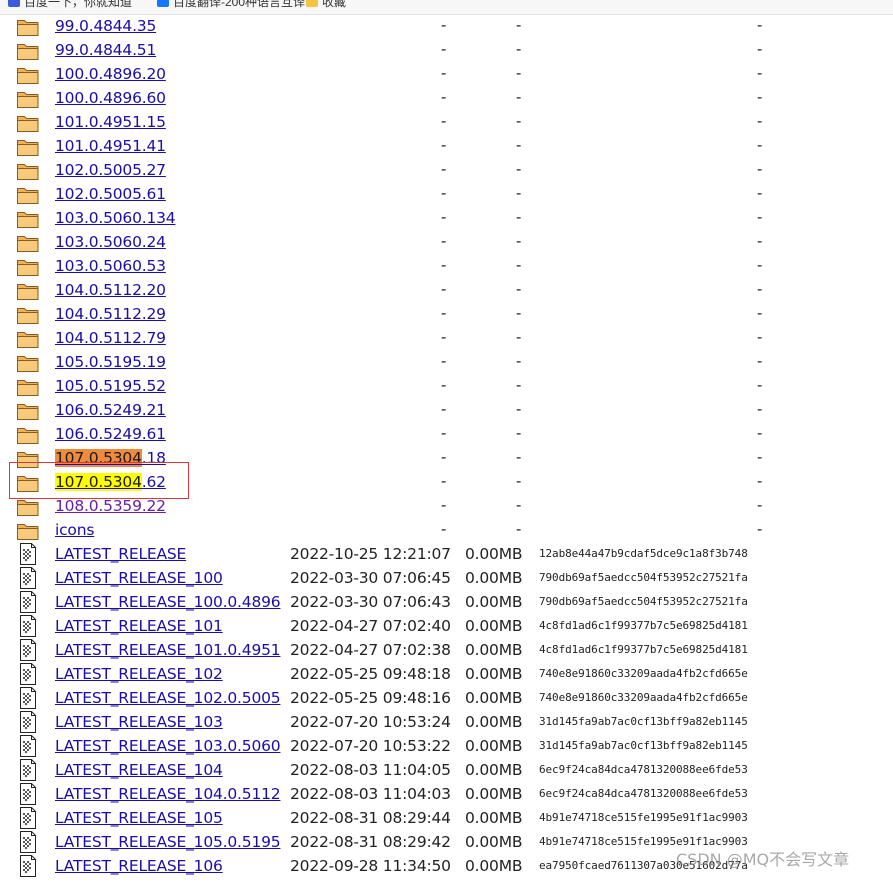  I want to click on file-link: LATEST_RELEASE_105, so click(139, 818).